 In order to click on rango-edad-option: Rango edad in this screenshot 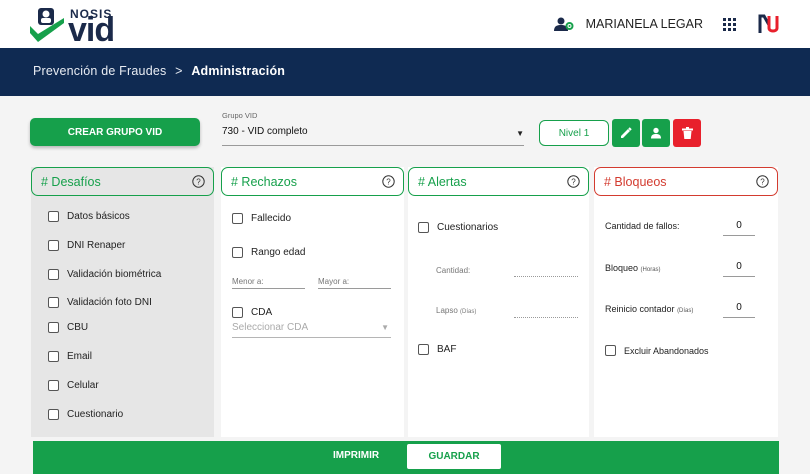, I will do `click(269, 252)`.